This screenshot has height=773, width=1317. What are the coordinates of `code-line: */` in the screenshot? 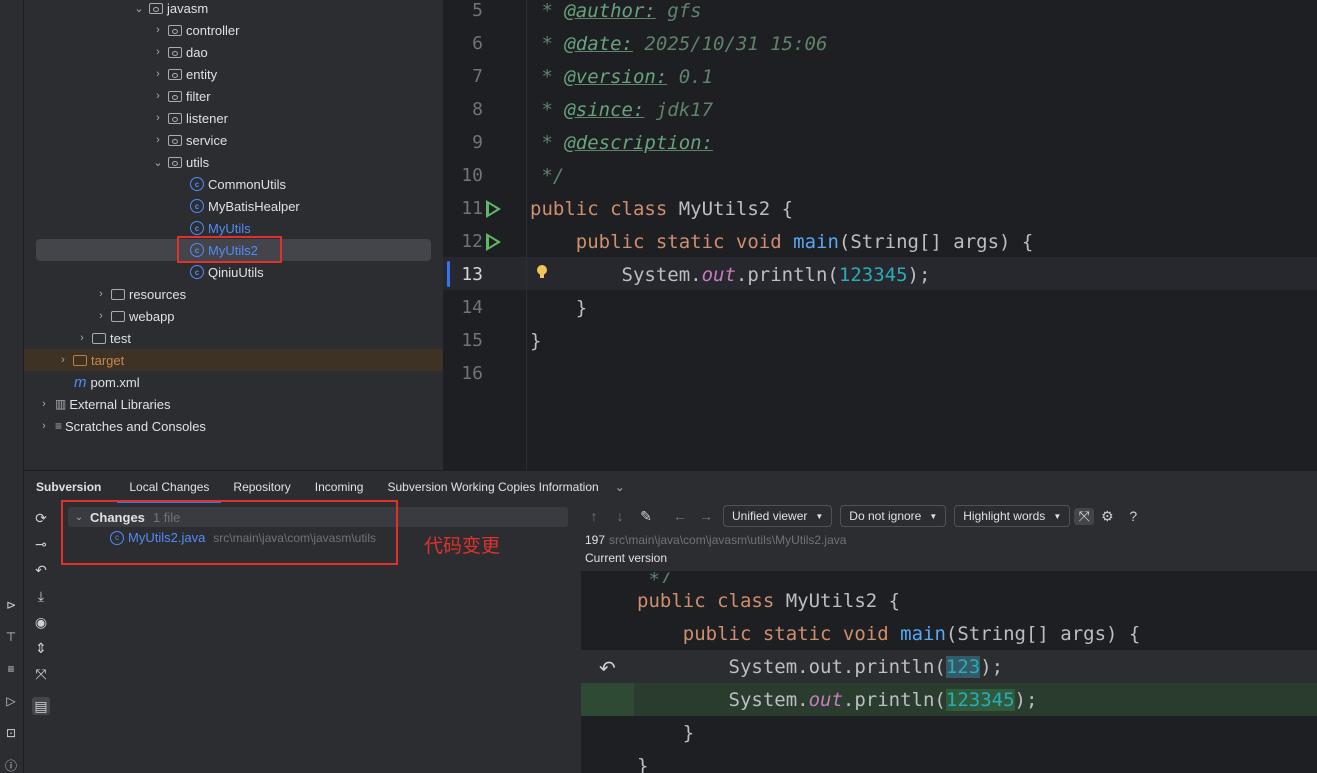 It's located at (553, 176).